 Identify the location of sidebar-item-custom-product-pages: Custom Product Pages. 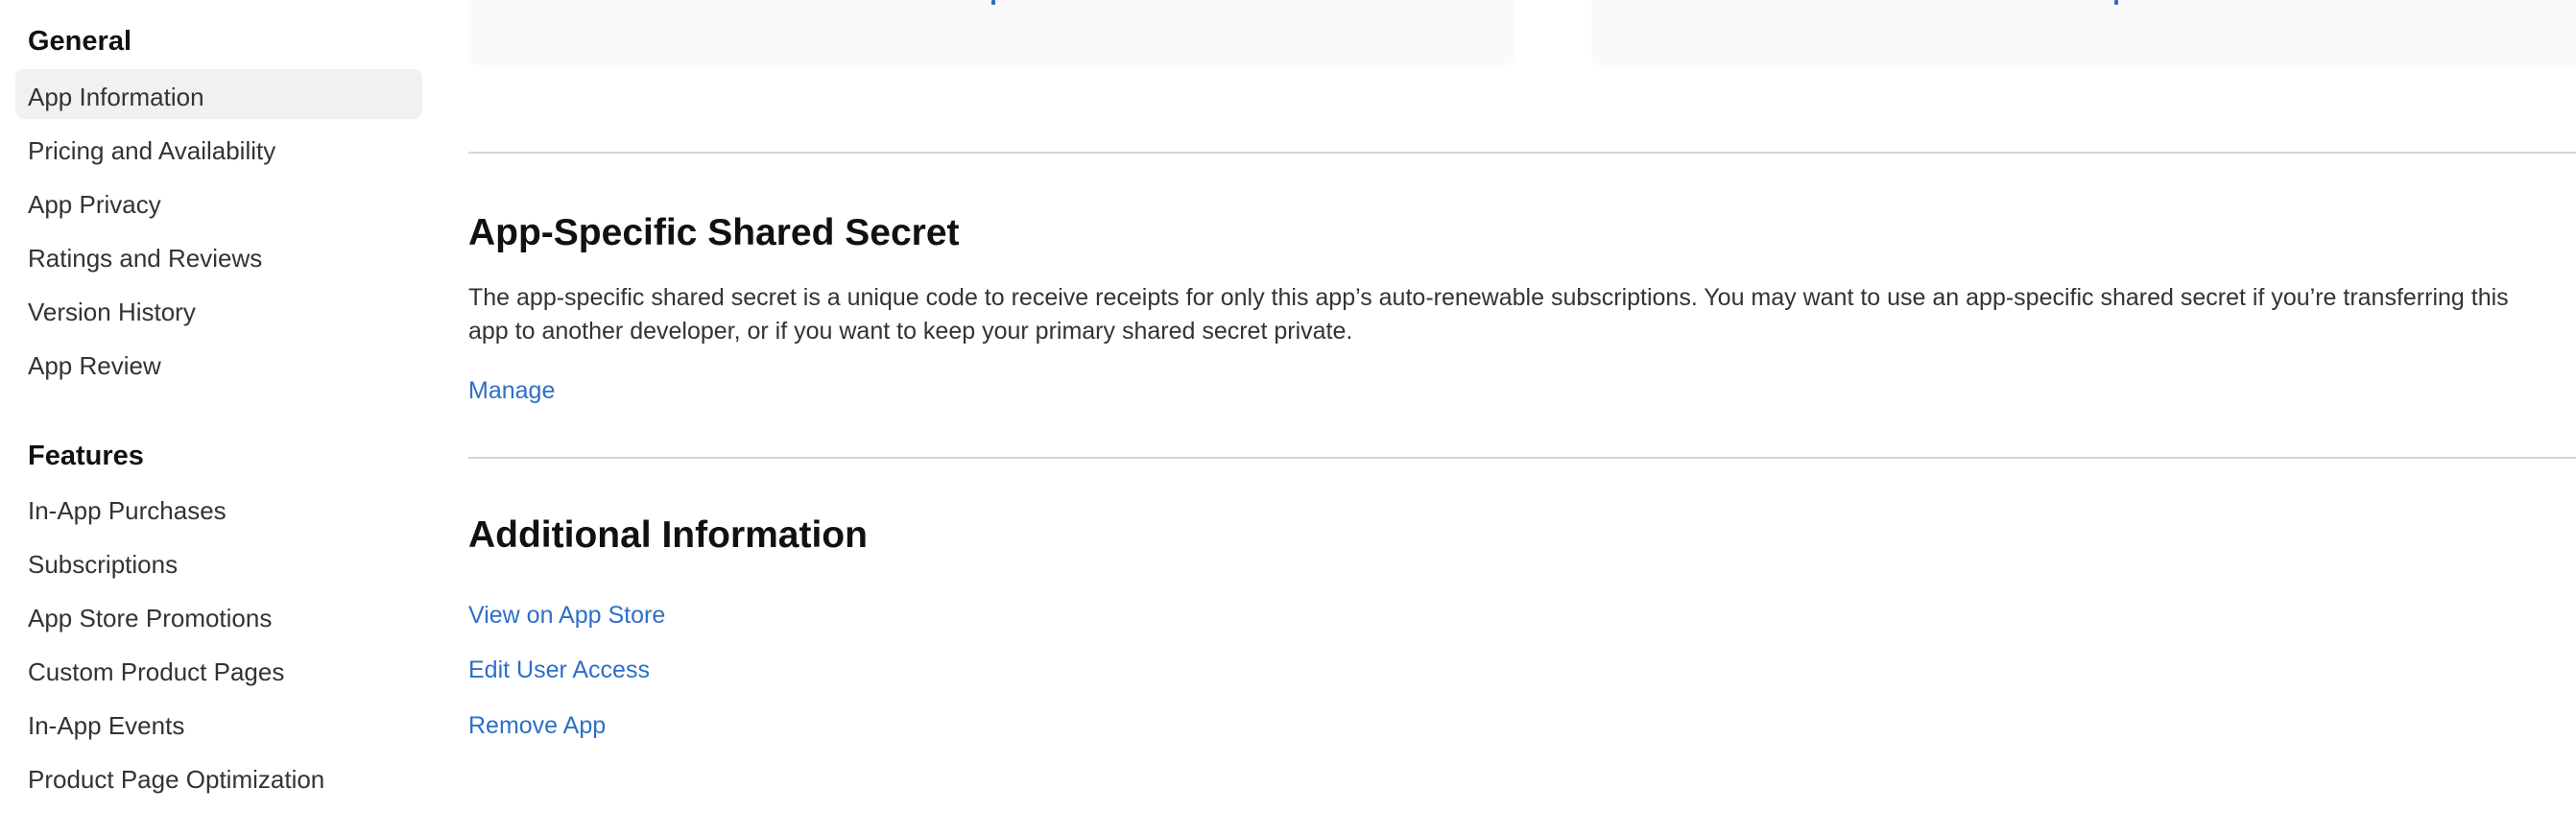
(218, 670).